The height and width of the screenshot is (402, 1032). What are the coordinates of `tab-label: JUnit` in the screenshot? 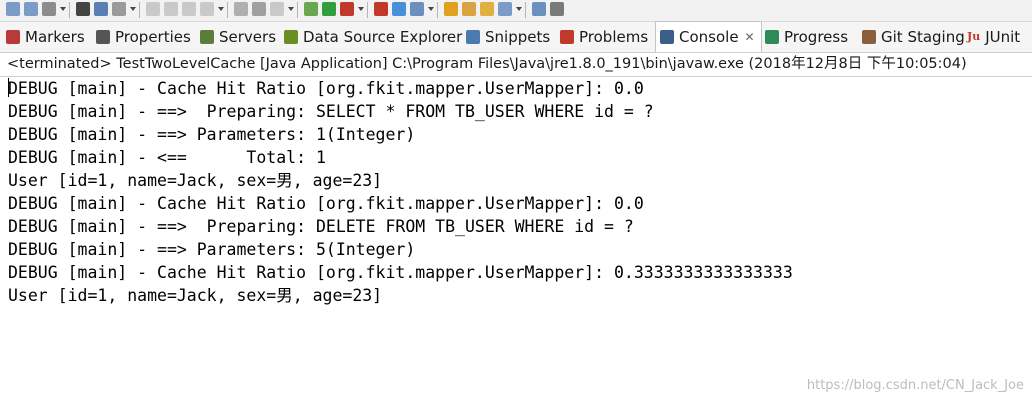 It's located at (1003, 37).